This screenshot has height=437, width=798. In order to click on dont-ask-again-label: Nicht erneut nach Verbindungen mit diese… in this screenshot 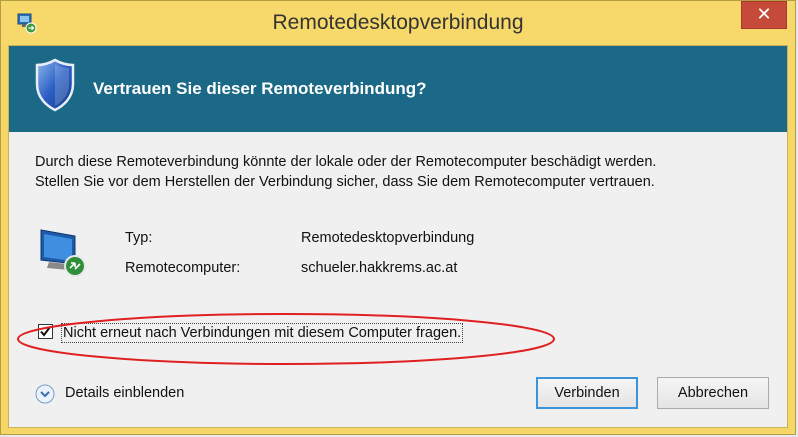, I will do `click(262, 333)`.